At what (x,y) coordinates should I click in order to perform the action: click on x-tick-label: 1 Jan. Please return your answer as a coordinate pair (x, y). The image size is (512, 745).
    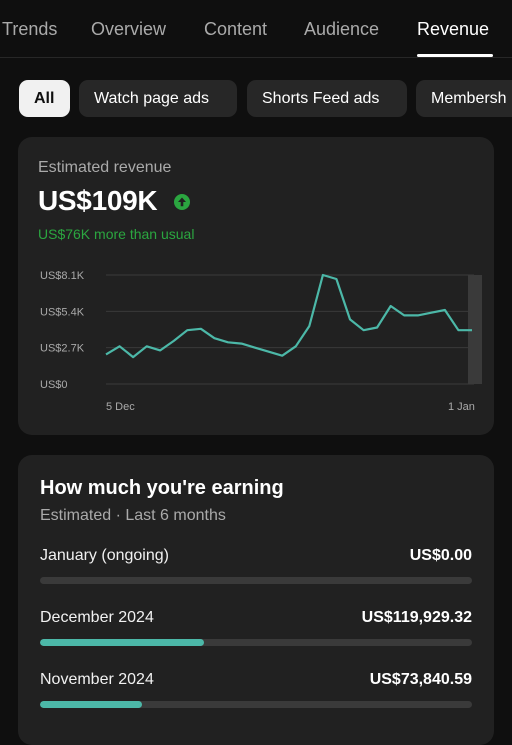
    Looking at the image, I should click on (461, 407).